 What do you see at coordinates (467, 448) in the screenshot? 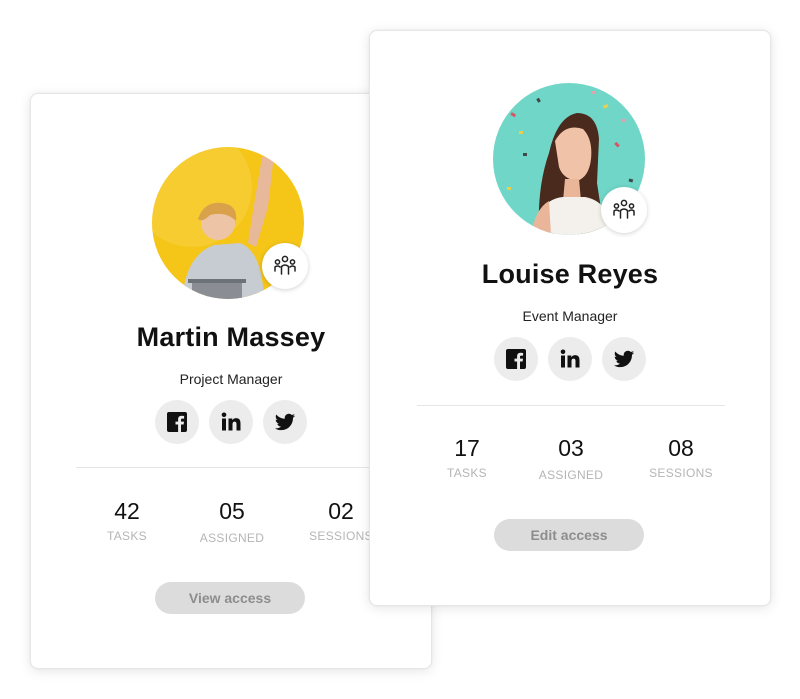
I see `stat-value: 17` at bounding box center [467, 448].